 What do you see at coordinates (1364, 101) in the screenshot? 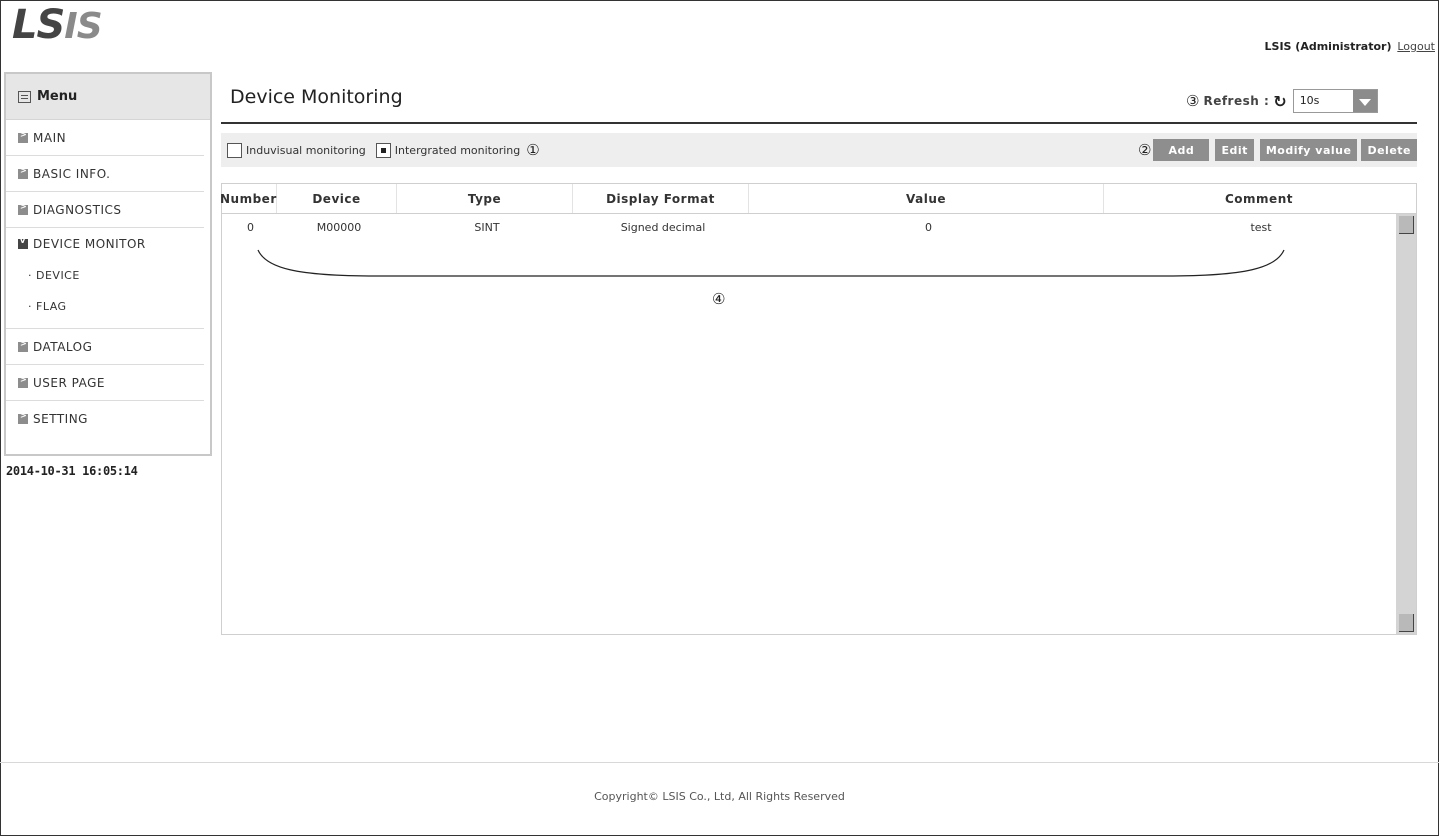
I see `chevron-down-icon` at bounding box center [1364, 101].